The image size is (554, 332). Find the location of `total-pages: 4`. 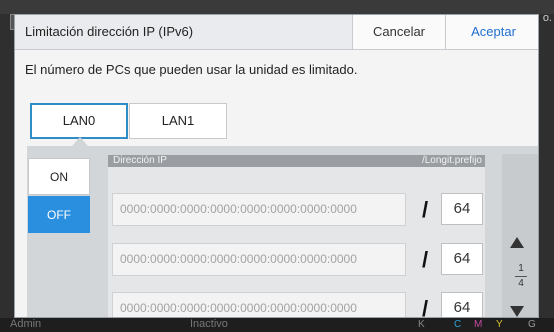

total-pages: 4 is located at coordinates (521, 283).